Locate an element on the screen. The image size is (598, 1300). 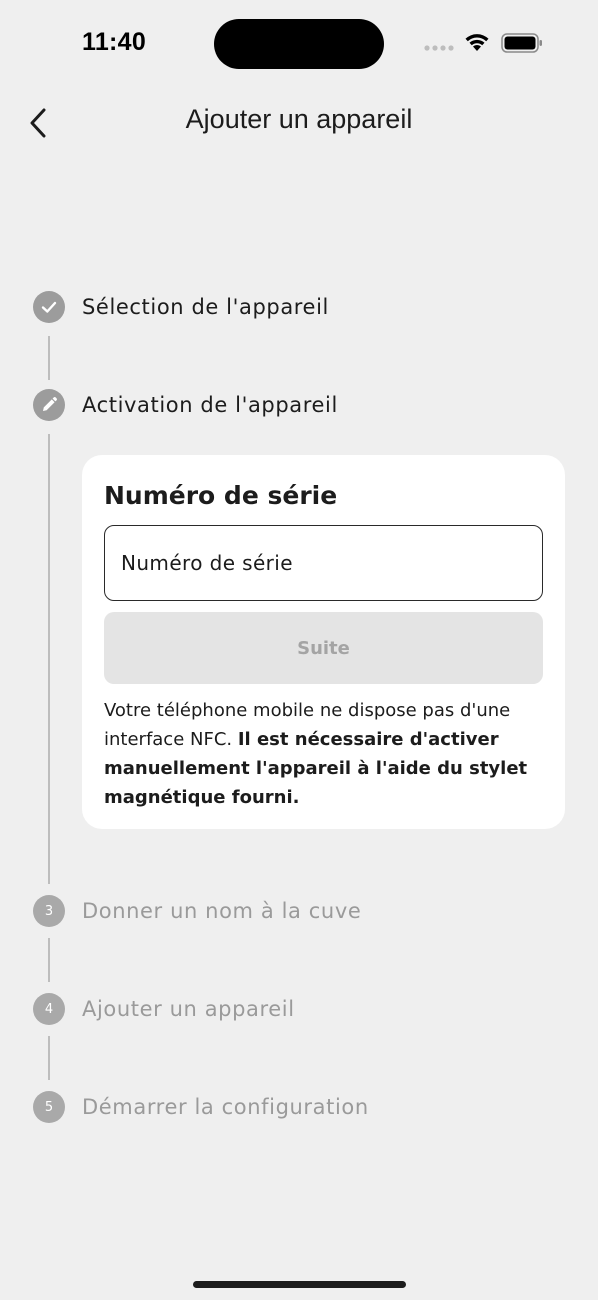
status-bar: 11:40 is located at coordinates (299, 45).